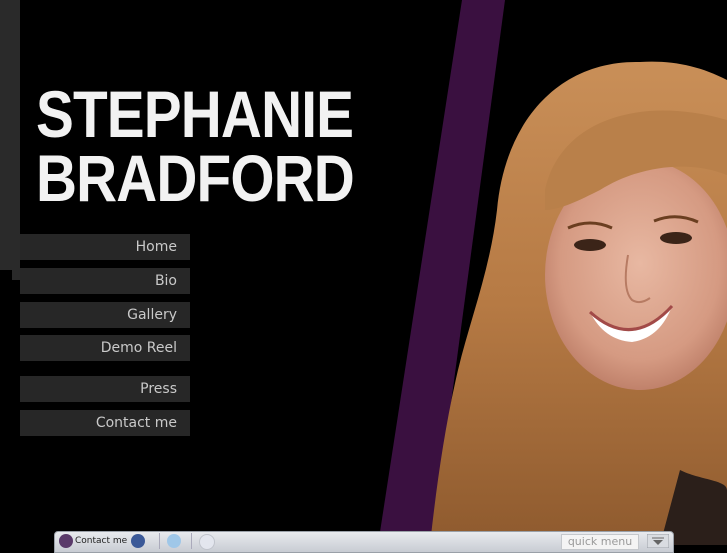 The image size is (727, 553). What do you see at coordinates (103, 541) in the screenshot?
I see `footer-contact-link: Contact me` at bounding box center [103, 541].